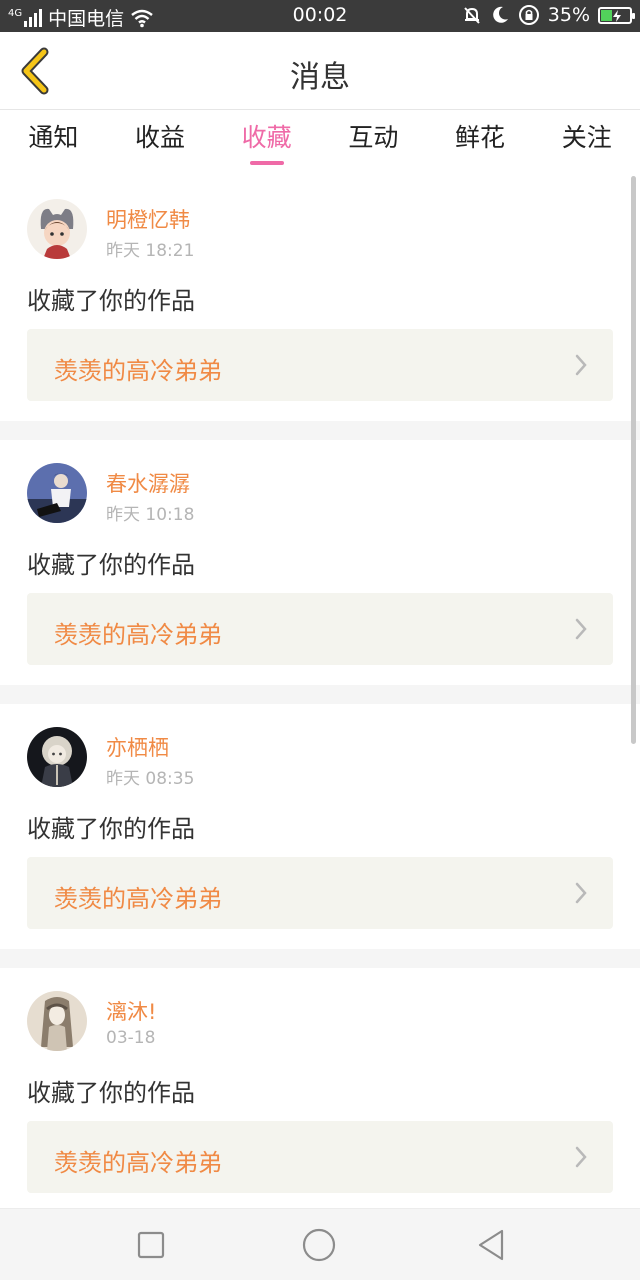 Image resolution: width=640 pixels, height=1280 pixels. I want to click on tab-flowers: 鲜花, so click(480, 140).